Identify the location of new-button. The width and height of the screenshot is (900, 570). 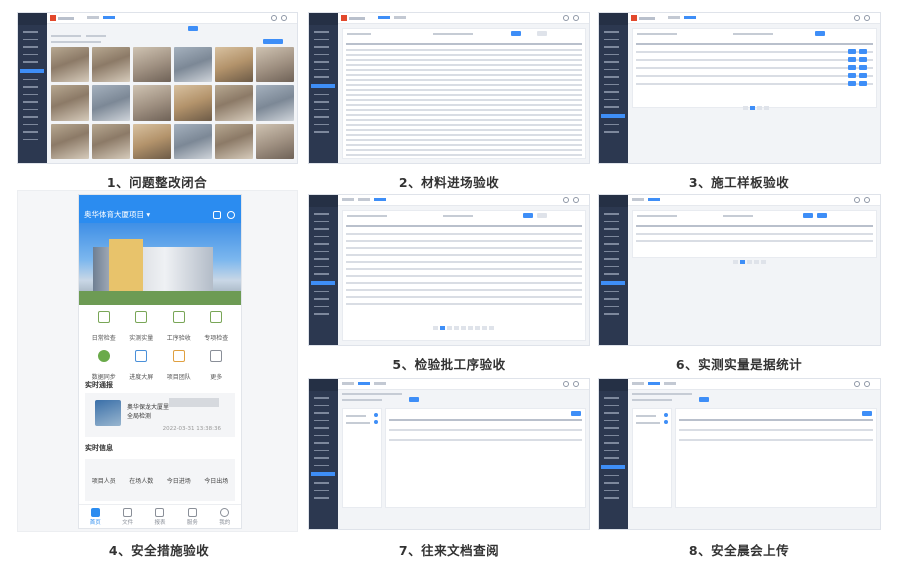
(193, 28).